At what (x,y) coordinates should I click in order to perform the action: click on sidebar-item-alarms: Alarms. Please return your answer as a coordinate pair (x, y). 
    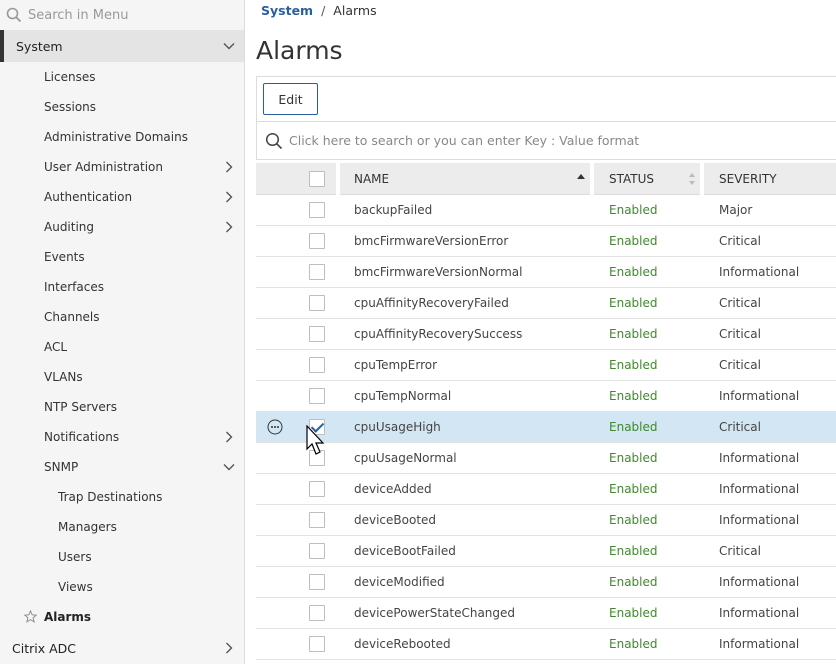
    Looking at the image, I should click on (122, 617).